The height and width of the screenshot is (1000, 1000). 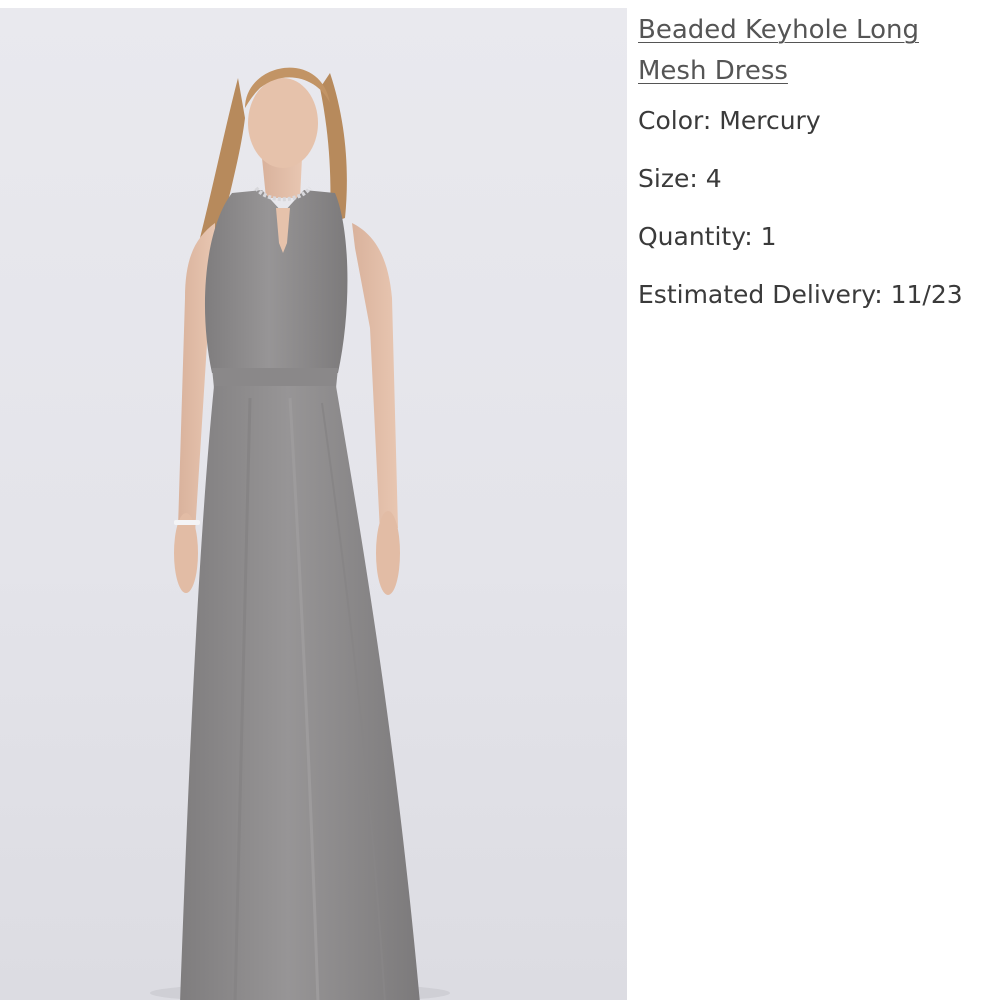 What do you see at coordinates (819, 179) in the screenshot?
I see `size-attribute: Size: 4` at bounding box center [819, 179].